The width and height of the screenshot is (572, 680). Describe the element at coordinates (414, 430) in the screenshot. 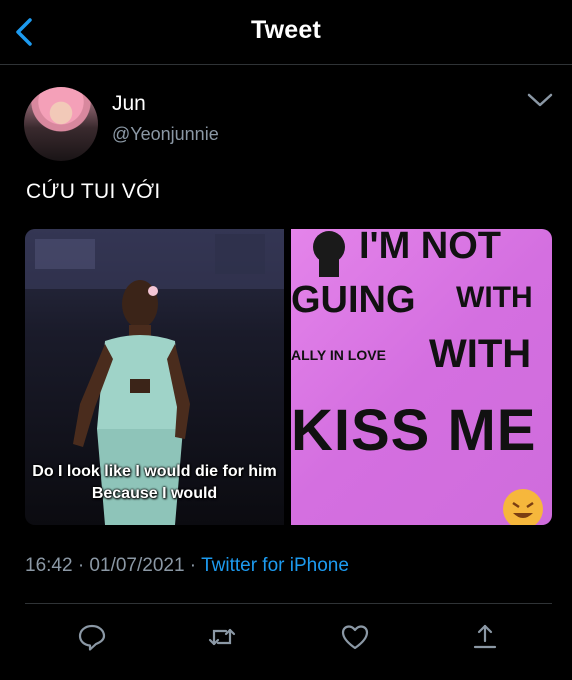

I see `meme-text-line6: KISS ME` at that location.